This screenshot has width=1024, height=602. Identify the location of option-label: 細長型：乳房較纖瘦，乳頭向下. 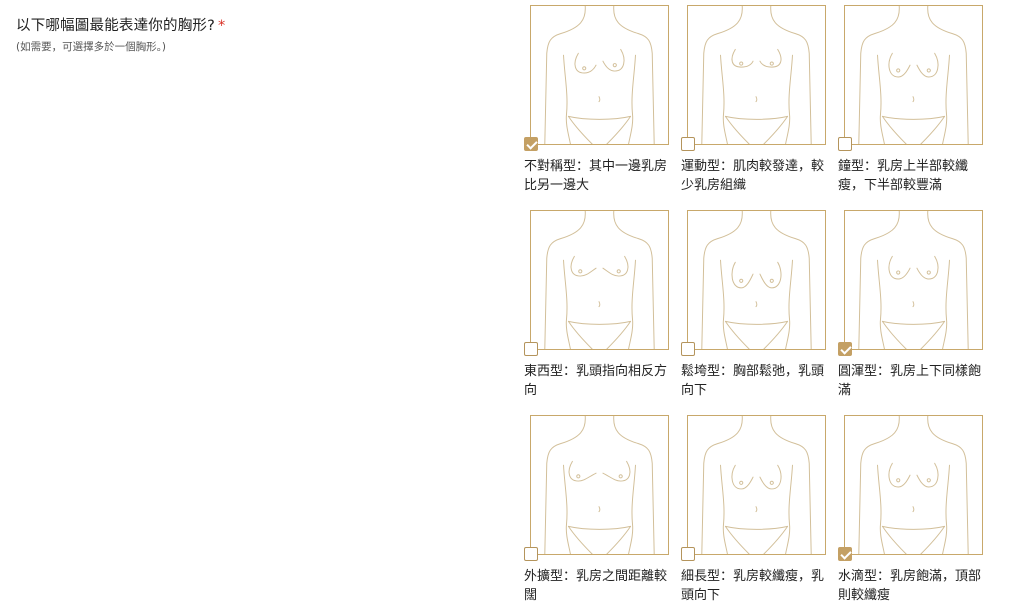
(755, 584).